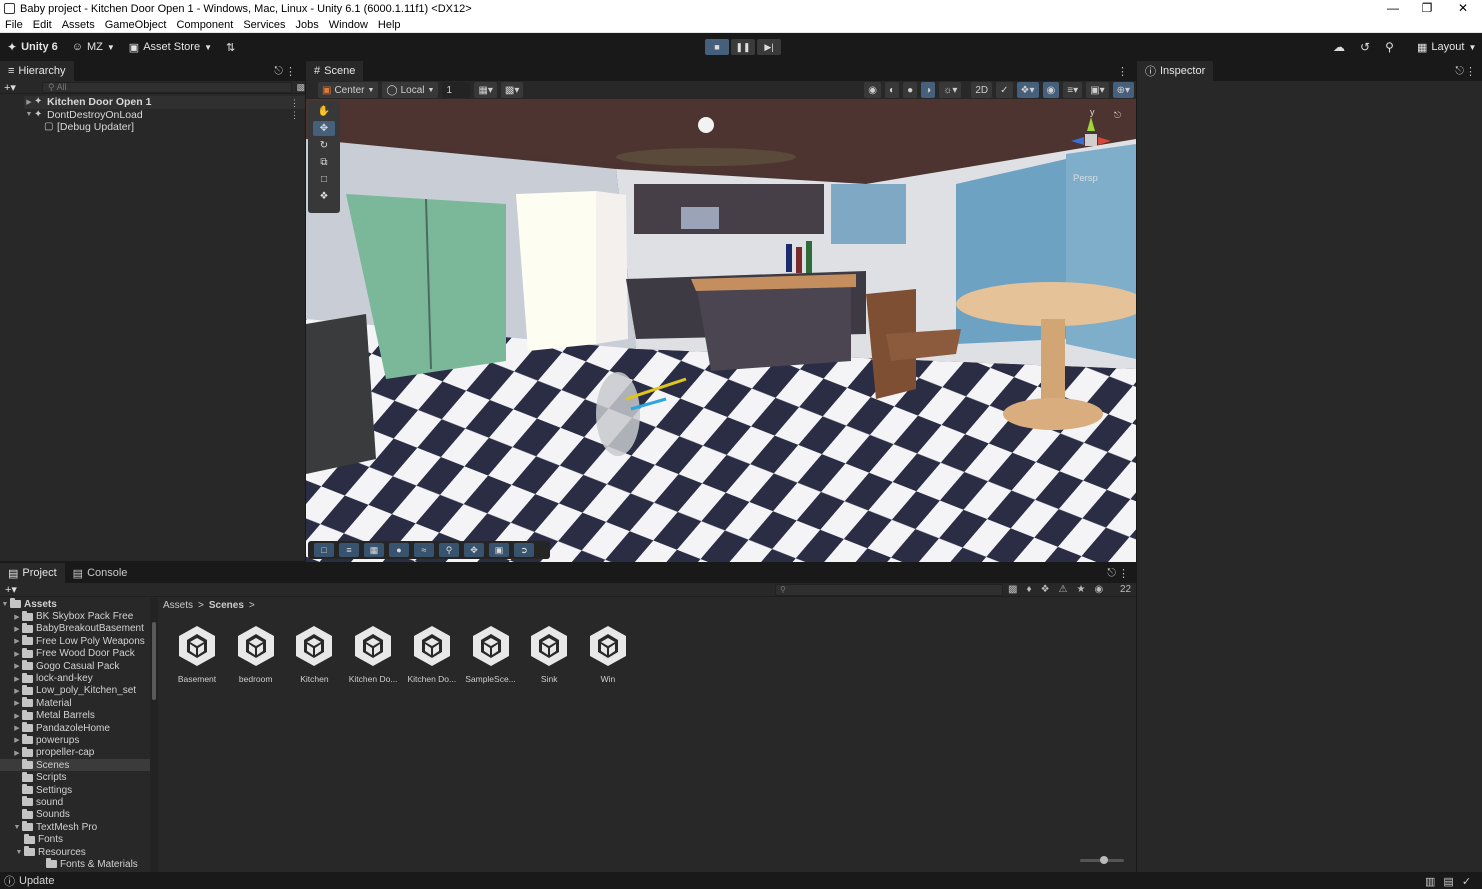 The height and width of the screenshot is (889, 1482). I want to click on pivot-overlay-icon: ✥, so click(474, 550).